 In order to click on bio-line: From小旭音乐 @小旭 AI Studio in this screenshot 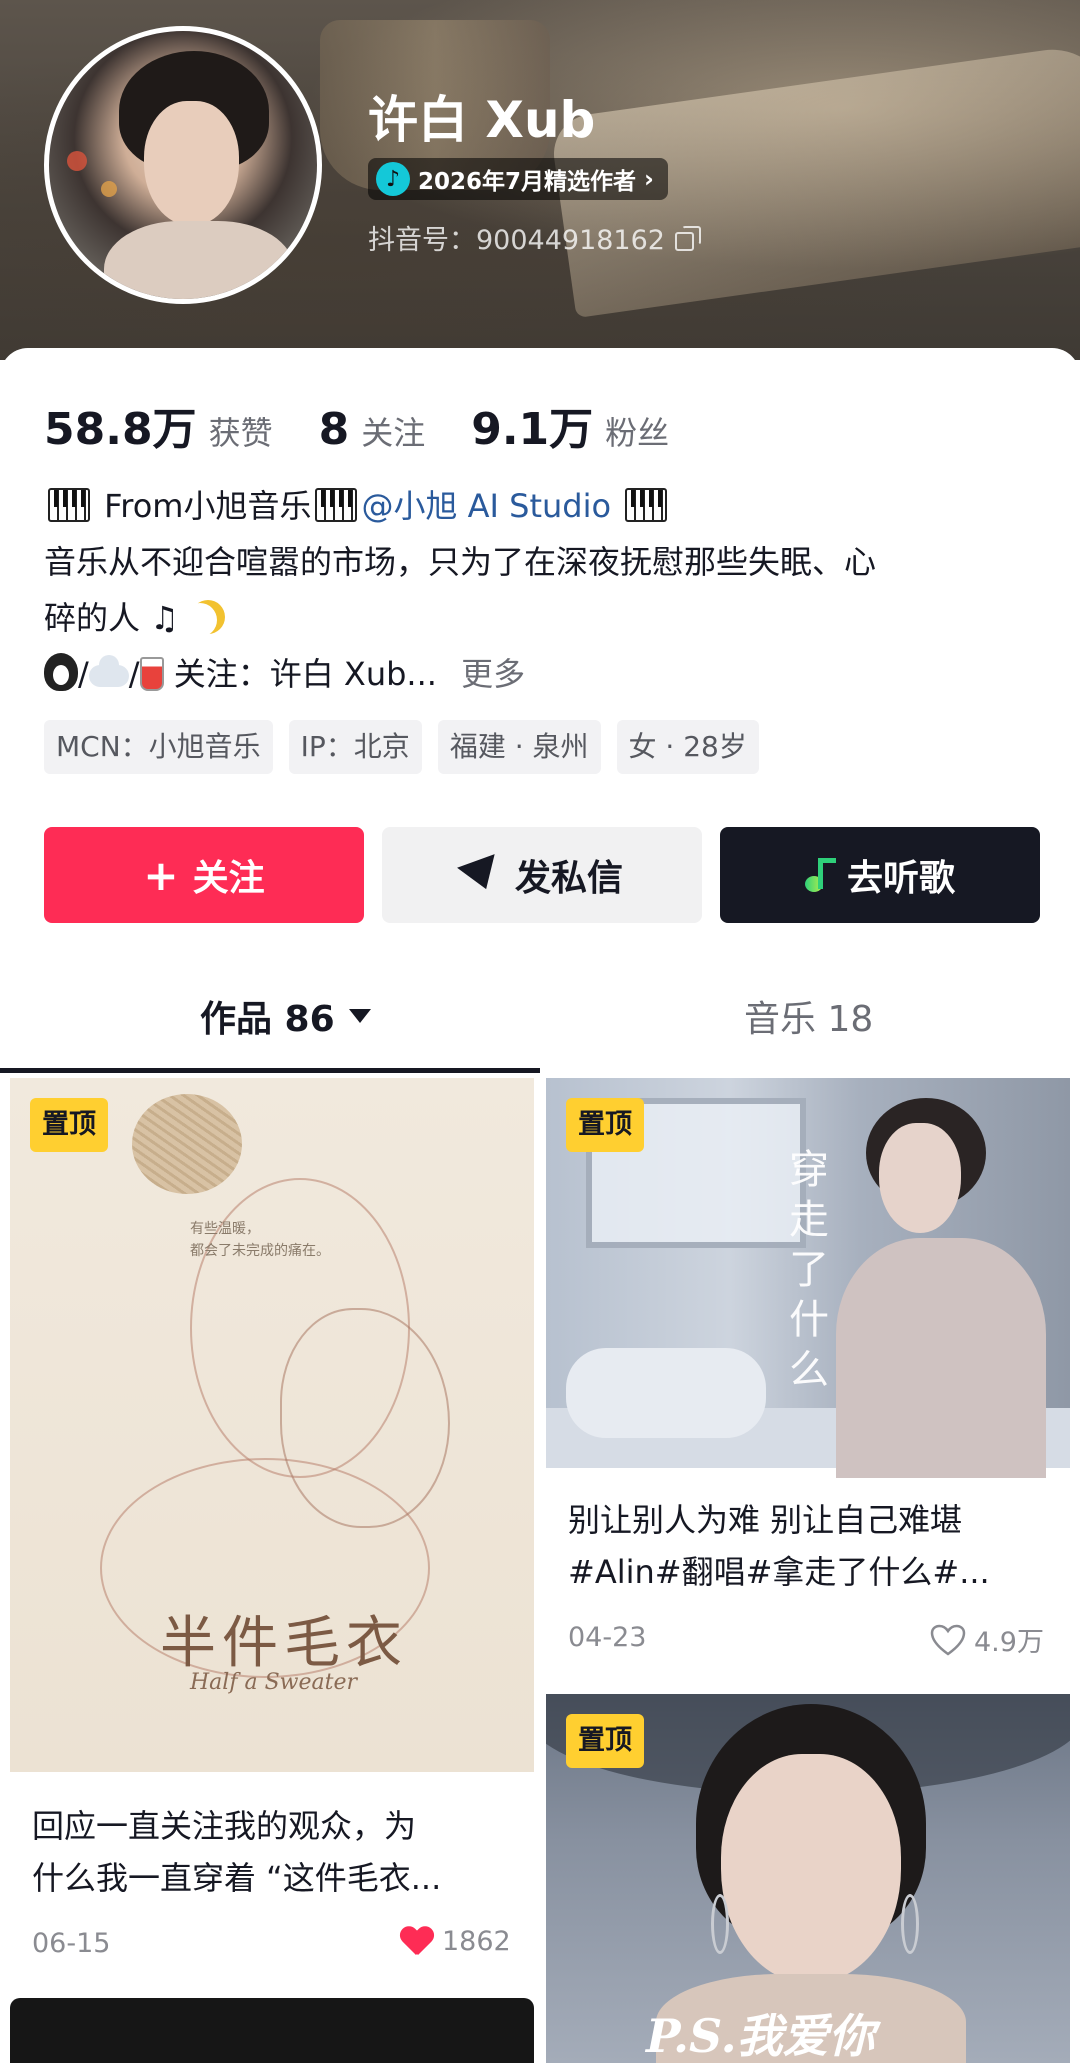, I will do `click(544, 506)`.